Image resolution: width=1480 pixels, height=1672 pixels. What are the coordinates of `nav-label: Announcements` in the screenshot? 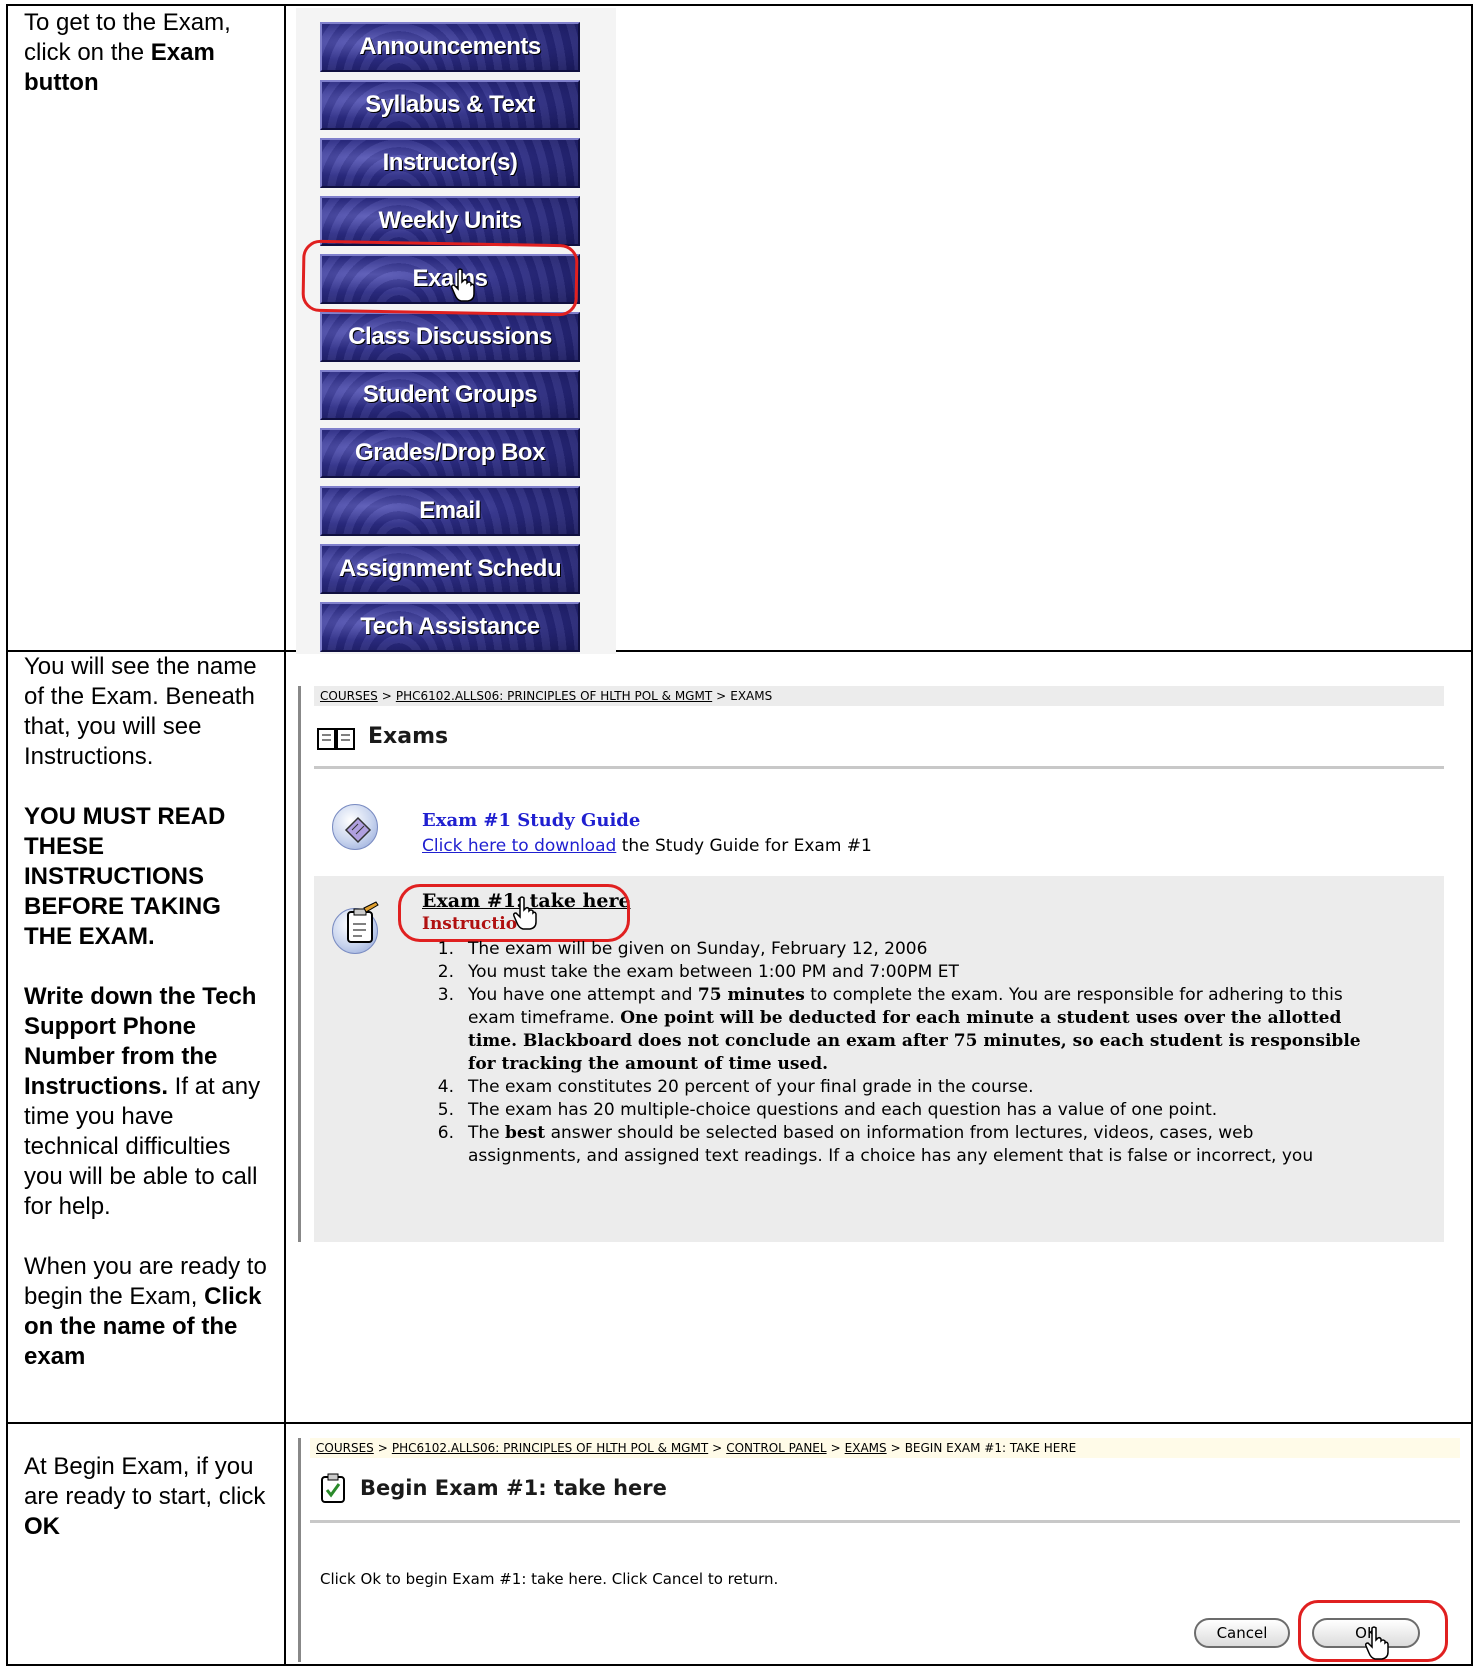 It's located at (450, 46).